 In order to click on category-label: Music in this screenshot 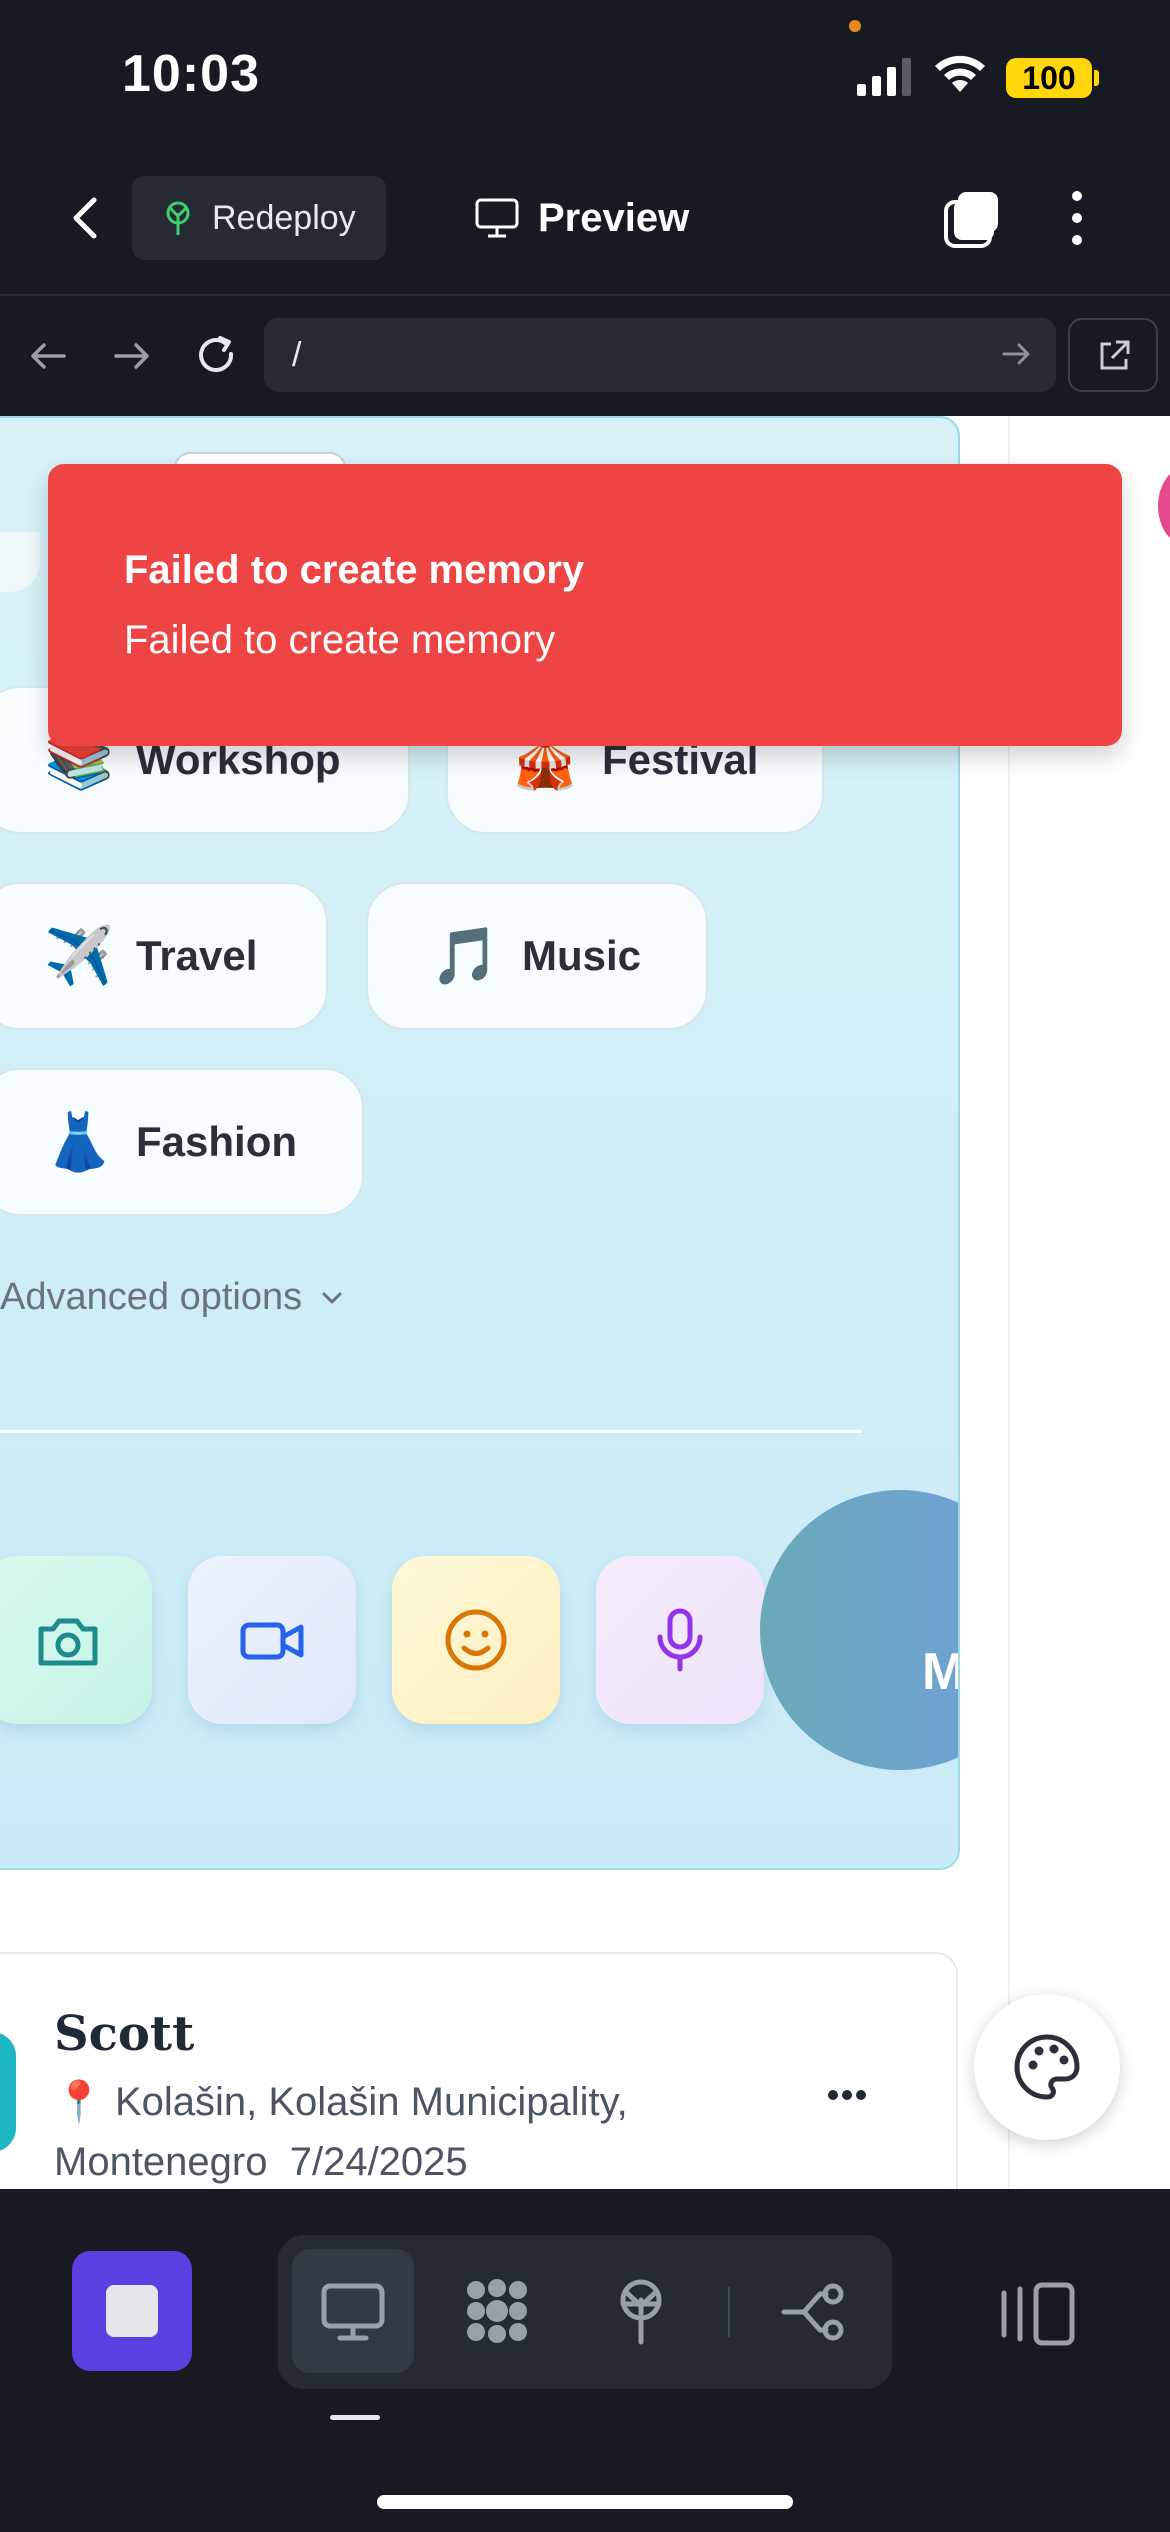, I will do `click(582, 955)`.